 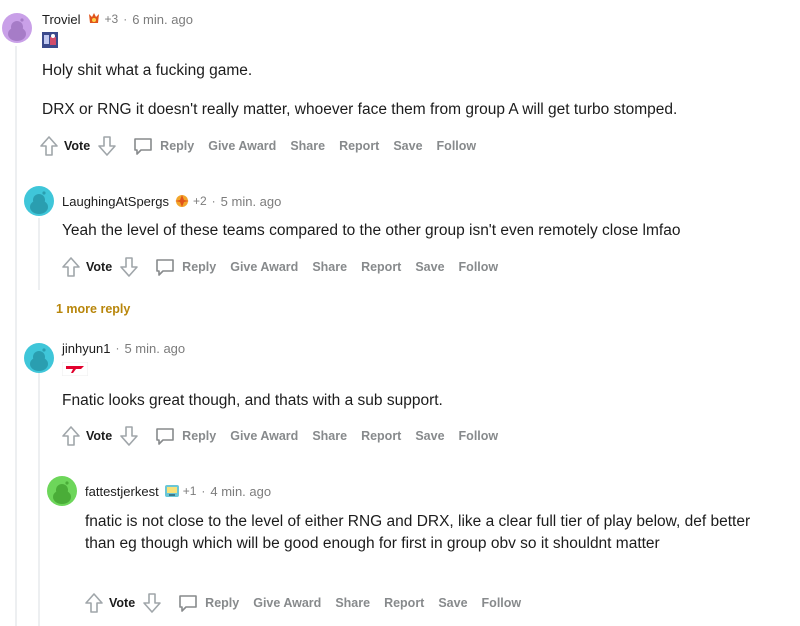 What do you see at coordinates (189, 491) in the screenshot?
I see `flair-count: +1` at bounding box center [189, 491].